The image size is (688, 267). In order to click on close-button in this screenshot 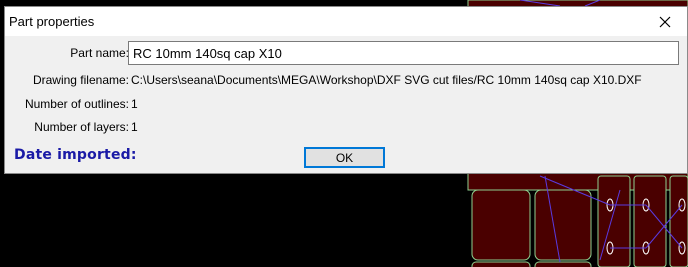, I will do `click(665, 21)`.